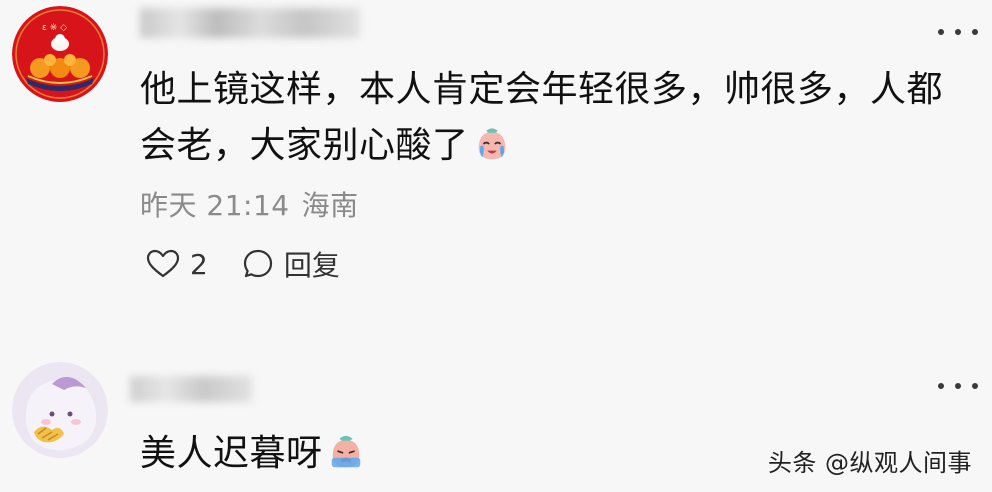 This screenshot has width=992, height=492. What do you see at coordinates (311, 265) in the screenshot?
I see `reply-label: 回复` at bounding box center [311, 265].